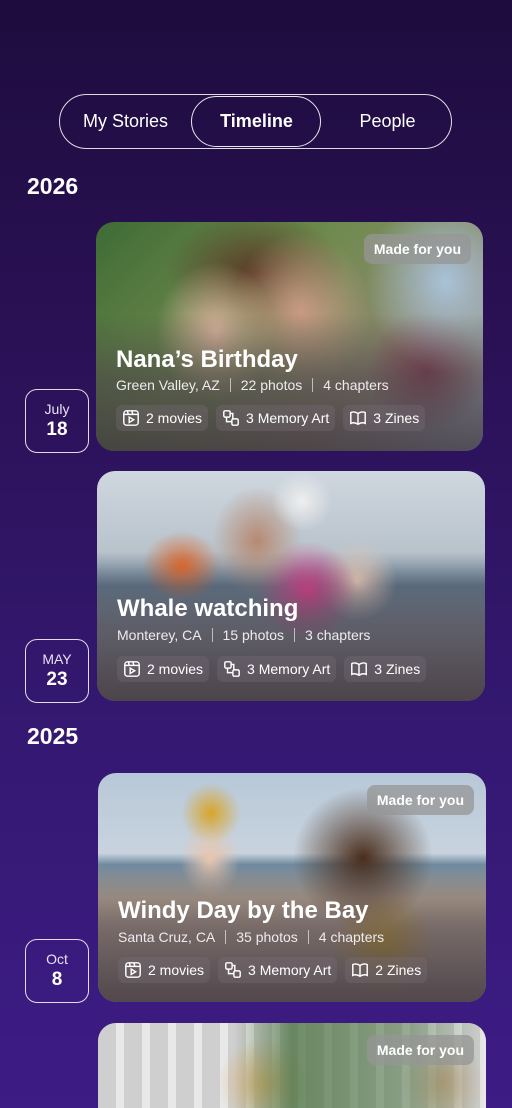 Image resolution: width=512 pixels, height=1108 pixels. What do you see at coordinates (57, 409) in the screenshot?
I see `date-month: July` at bounding box center [57, 409].